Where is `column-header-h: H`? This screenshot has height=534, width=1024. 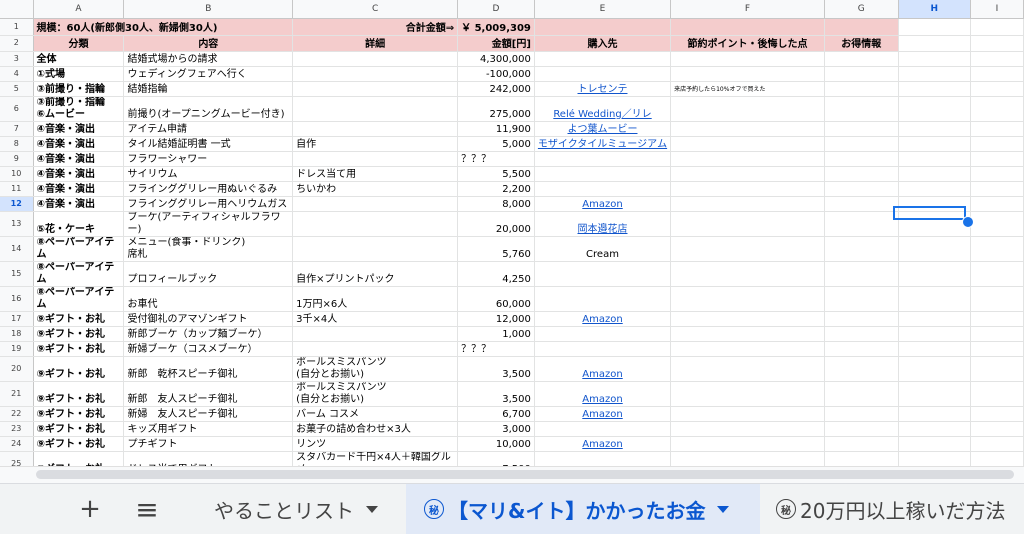
column-header-h: H is located at coordinates (934, 9).